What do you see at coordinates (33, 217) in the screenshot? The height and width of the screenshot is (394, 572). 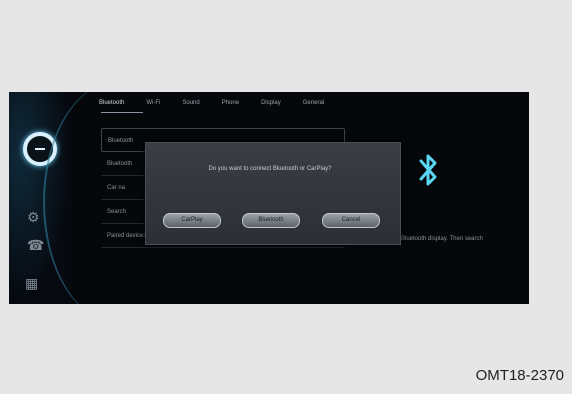 I see `settings-icon: ⚙` at bounding box center [33, 217].